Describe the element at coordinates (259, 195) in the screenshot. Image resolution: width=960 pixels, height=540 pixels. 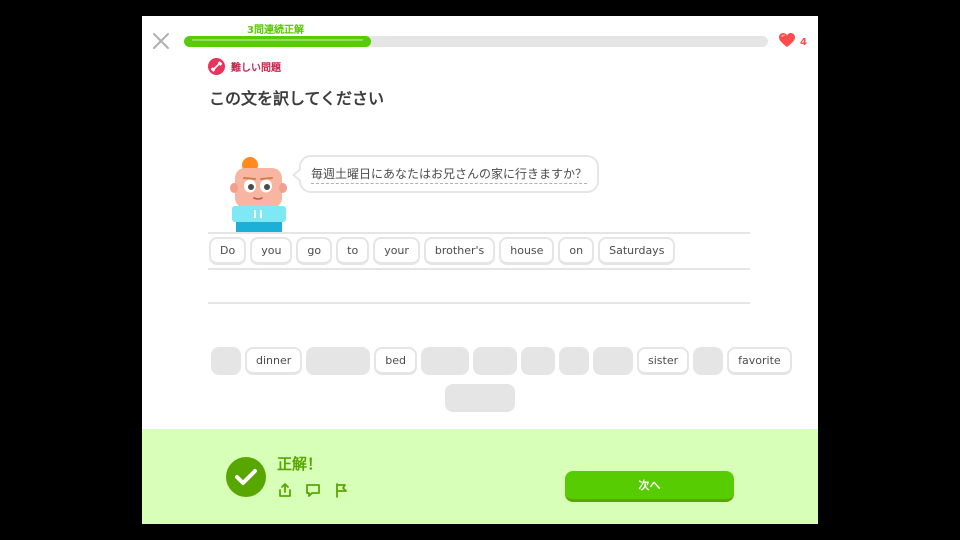
I see `character-avatar` at that location.